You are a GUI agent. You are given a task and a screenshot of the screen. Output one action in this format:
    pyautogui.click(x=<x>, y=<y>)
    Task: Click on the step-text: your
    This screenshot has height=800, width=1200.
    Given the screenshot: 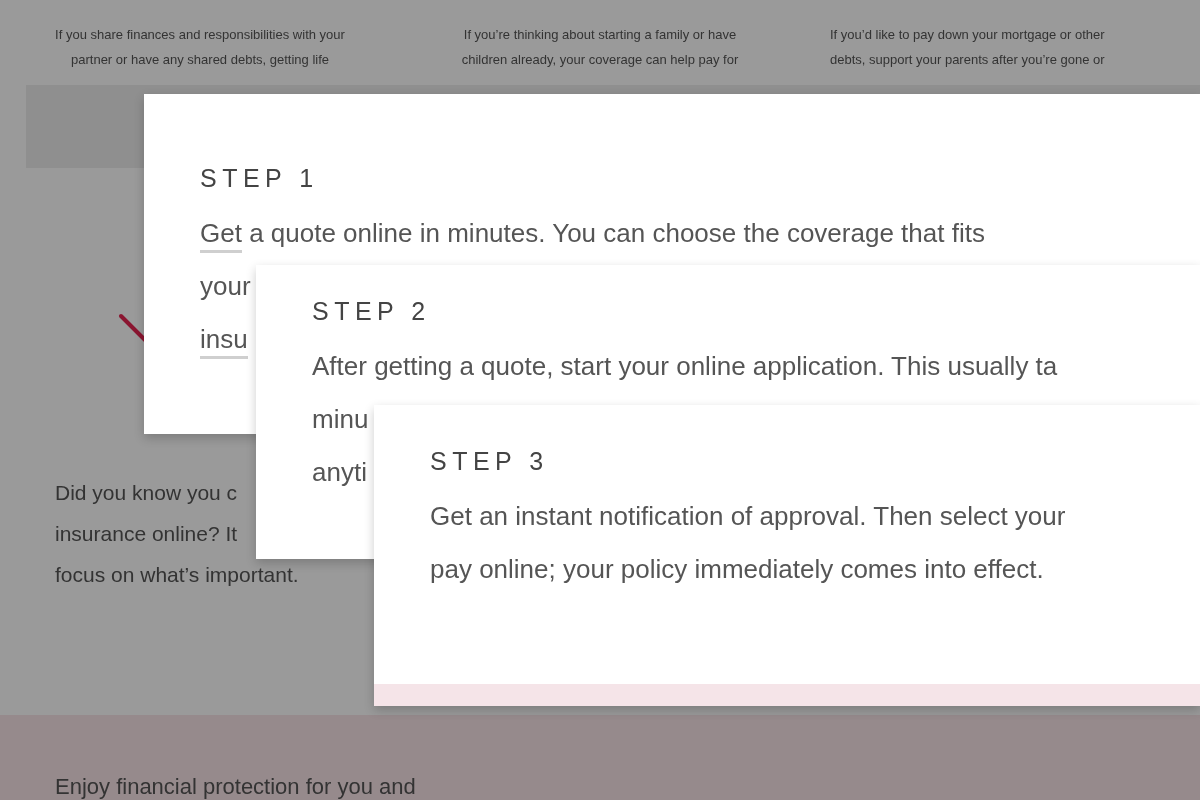 What is the action you would take?
    pyautogui.click(x=225, y=286)
    